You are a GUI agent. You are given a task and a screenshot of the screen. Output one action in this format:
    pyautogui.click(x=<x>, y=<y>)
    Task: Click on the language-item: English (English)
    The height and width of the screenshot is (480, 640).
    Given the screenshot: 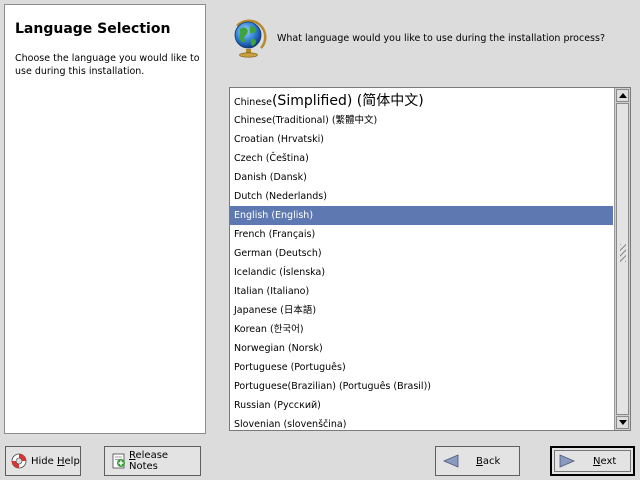 What is the action you would take?
    pyautogui.click(x=421, y=215)
    